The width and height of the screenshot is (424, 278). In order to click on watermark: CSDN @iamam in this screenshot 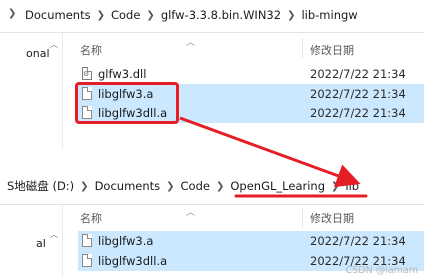, I will do `click(381, 270)`.